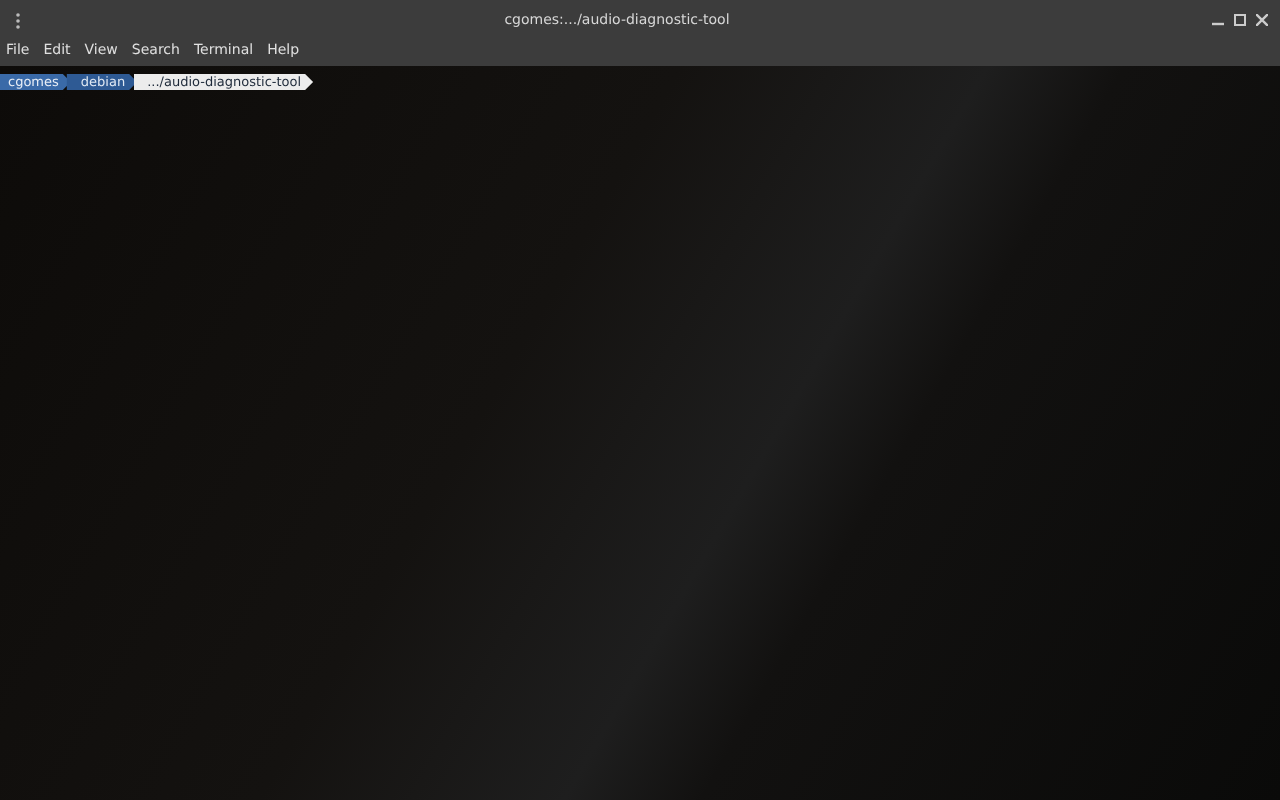  I want to click on maximize-icon, so click(1240, 20).